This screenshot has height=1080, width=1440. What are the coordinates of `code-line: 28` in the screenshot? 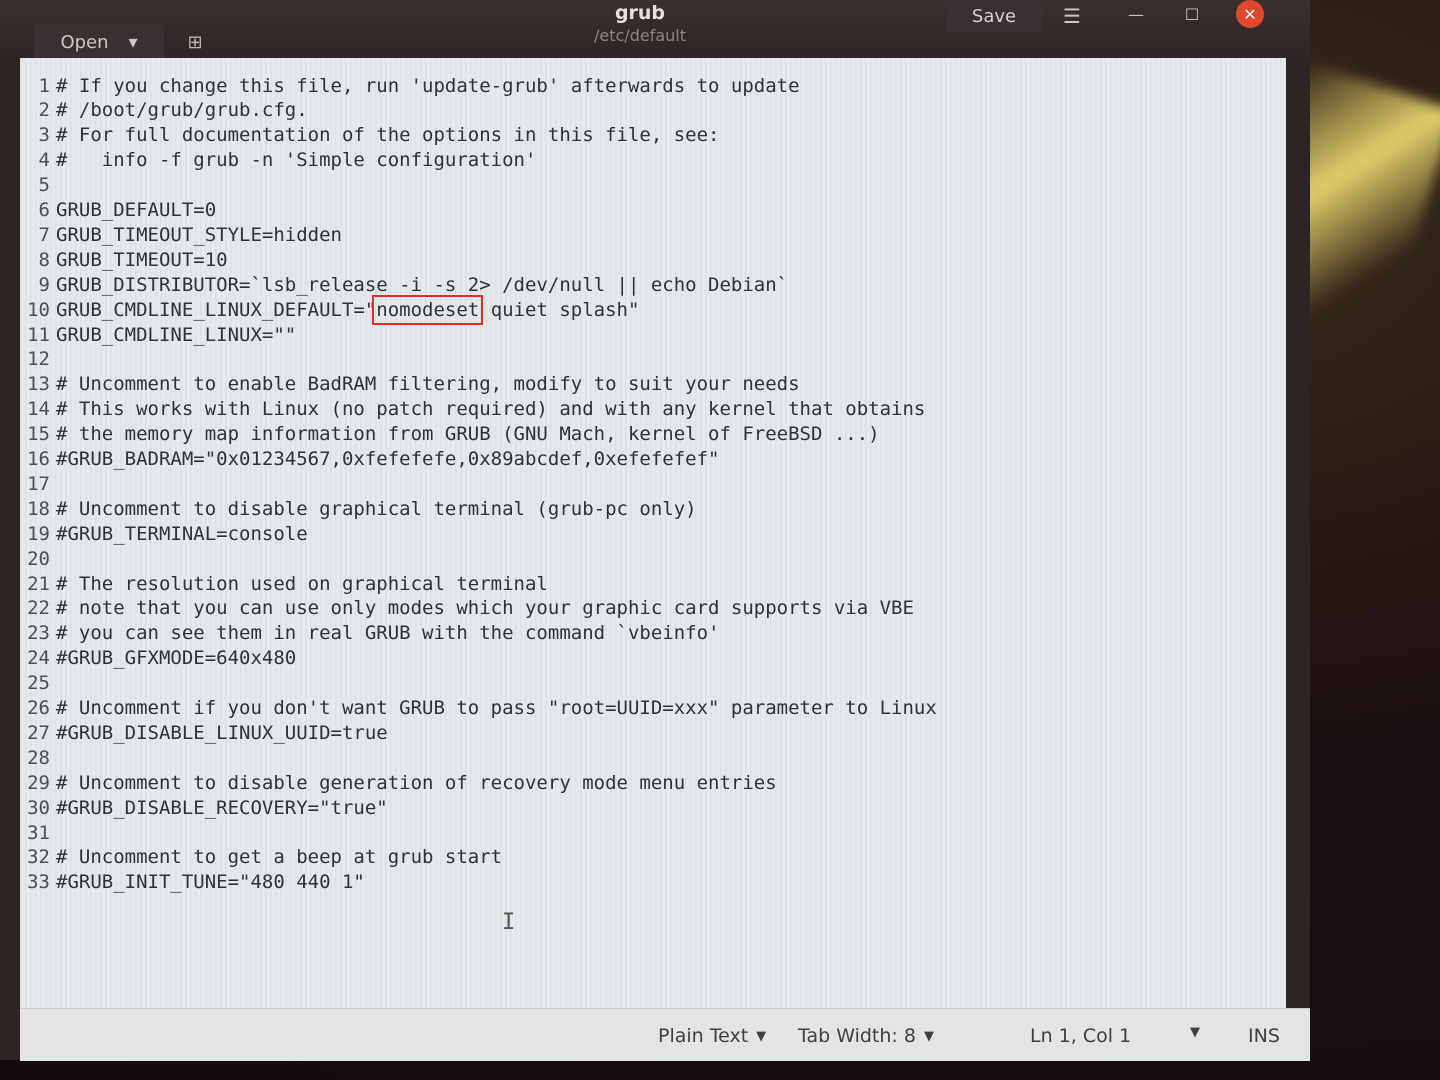 It's located at (38, 757).